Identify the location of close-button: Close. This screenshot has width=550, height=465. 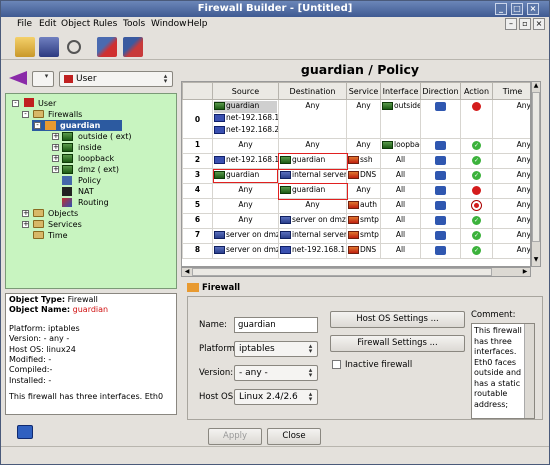
(294, 436).